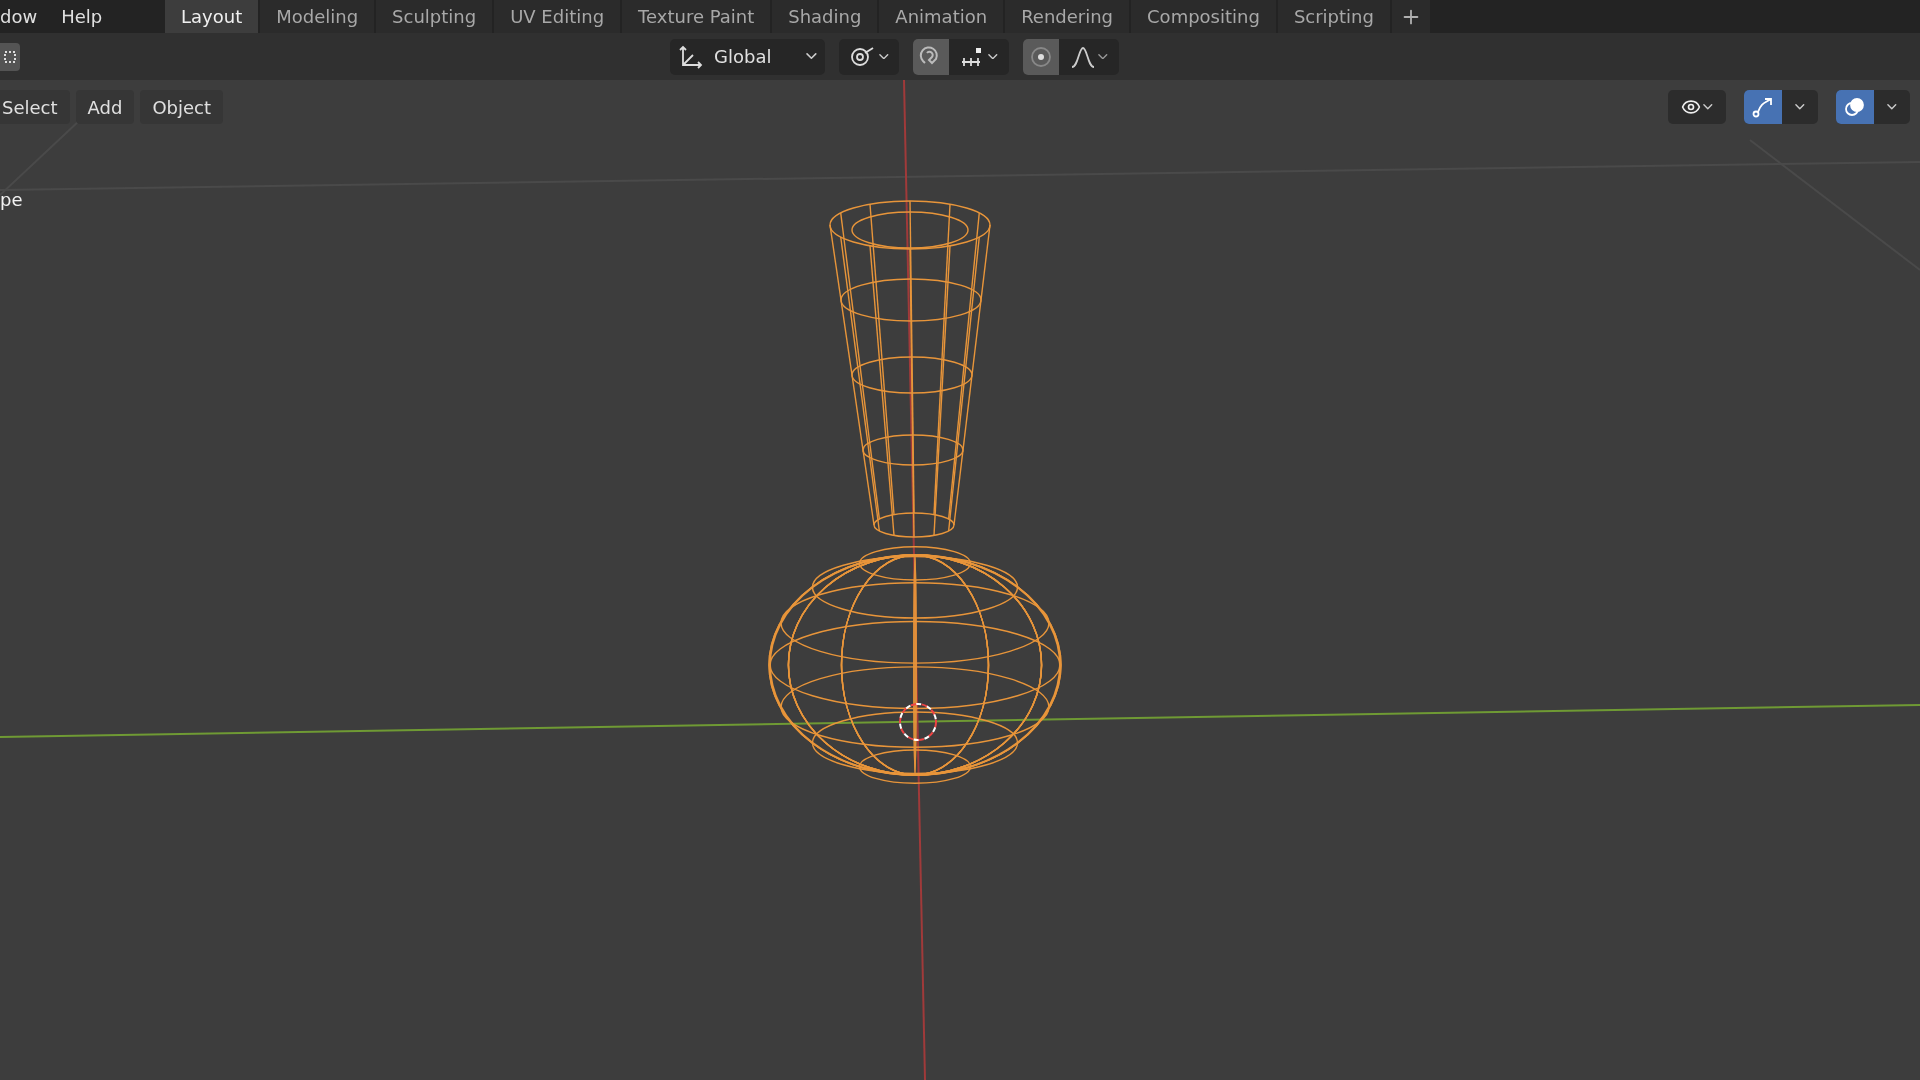 The height and width of the screenshot is (1080, 1920). What do you see at coordinates (1203, 16) in the screenshot?
I see `workspace-tab: Compositing` at bounding box center [1203, 16].